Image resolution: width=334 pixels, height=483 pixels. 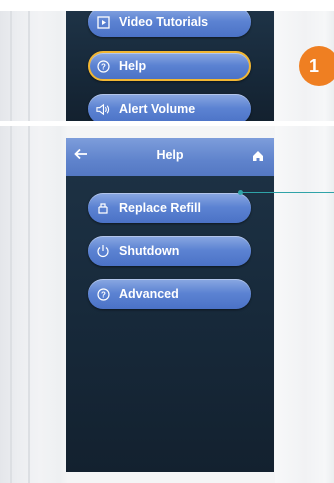 I want to click on video-tutorials-button: Video Tutorials, so click(x=169, y=24).